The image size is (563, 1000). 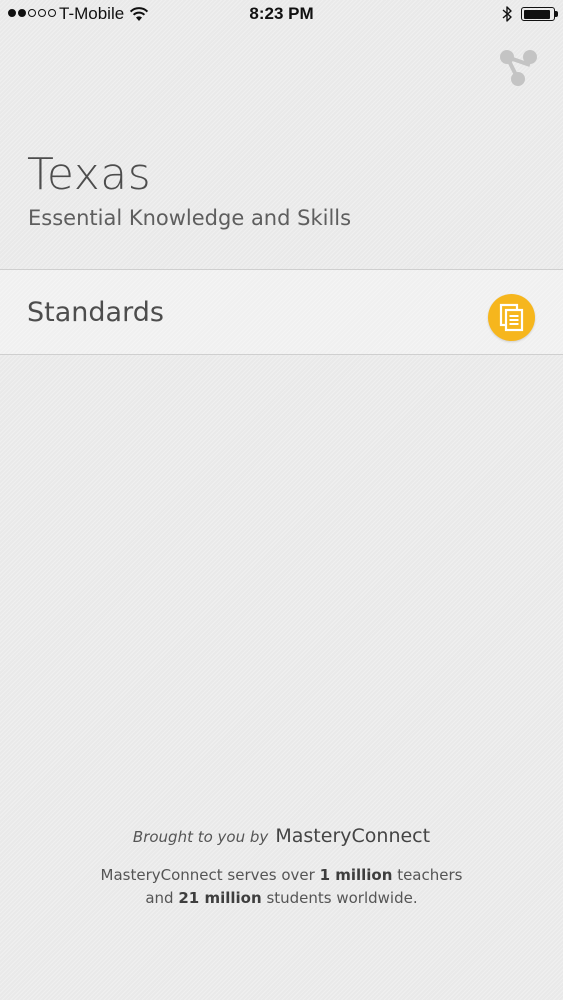 I want to click on page-title: Texas, so click(x=89, y=174).